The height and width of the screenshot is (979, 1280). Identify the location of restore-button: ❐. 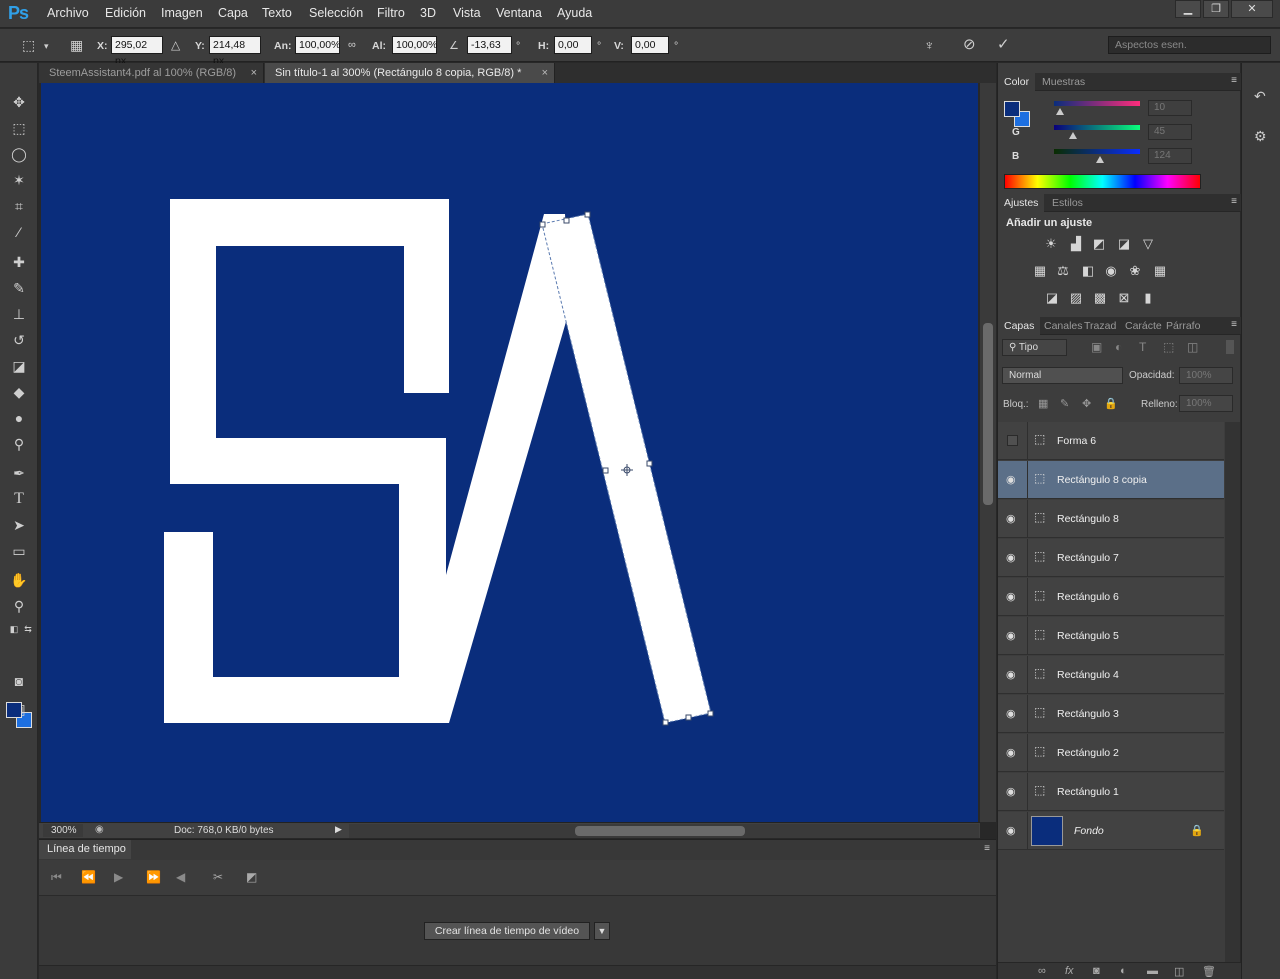
(1216, 9).